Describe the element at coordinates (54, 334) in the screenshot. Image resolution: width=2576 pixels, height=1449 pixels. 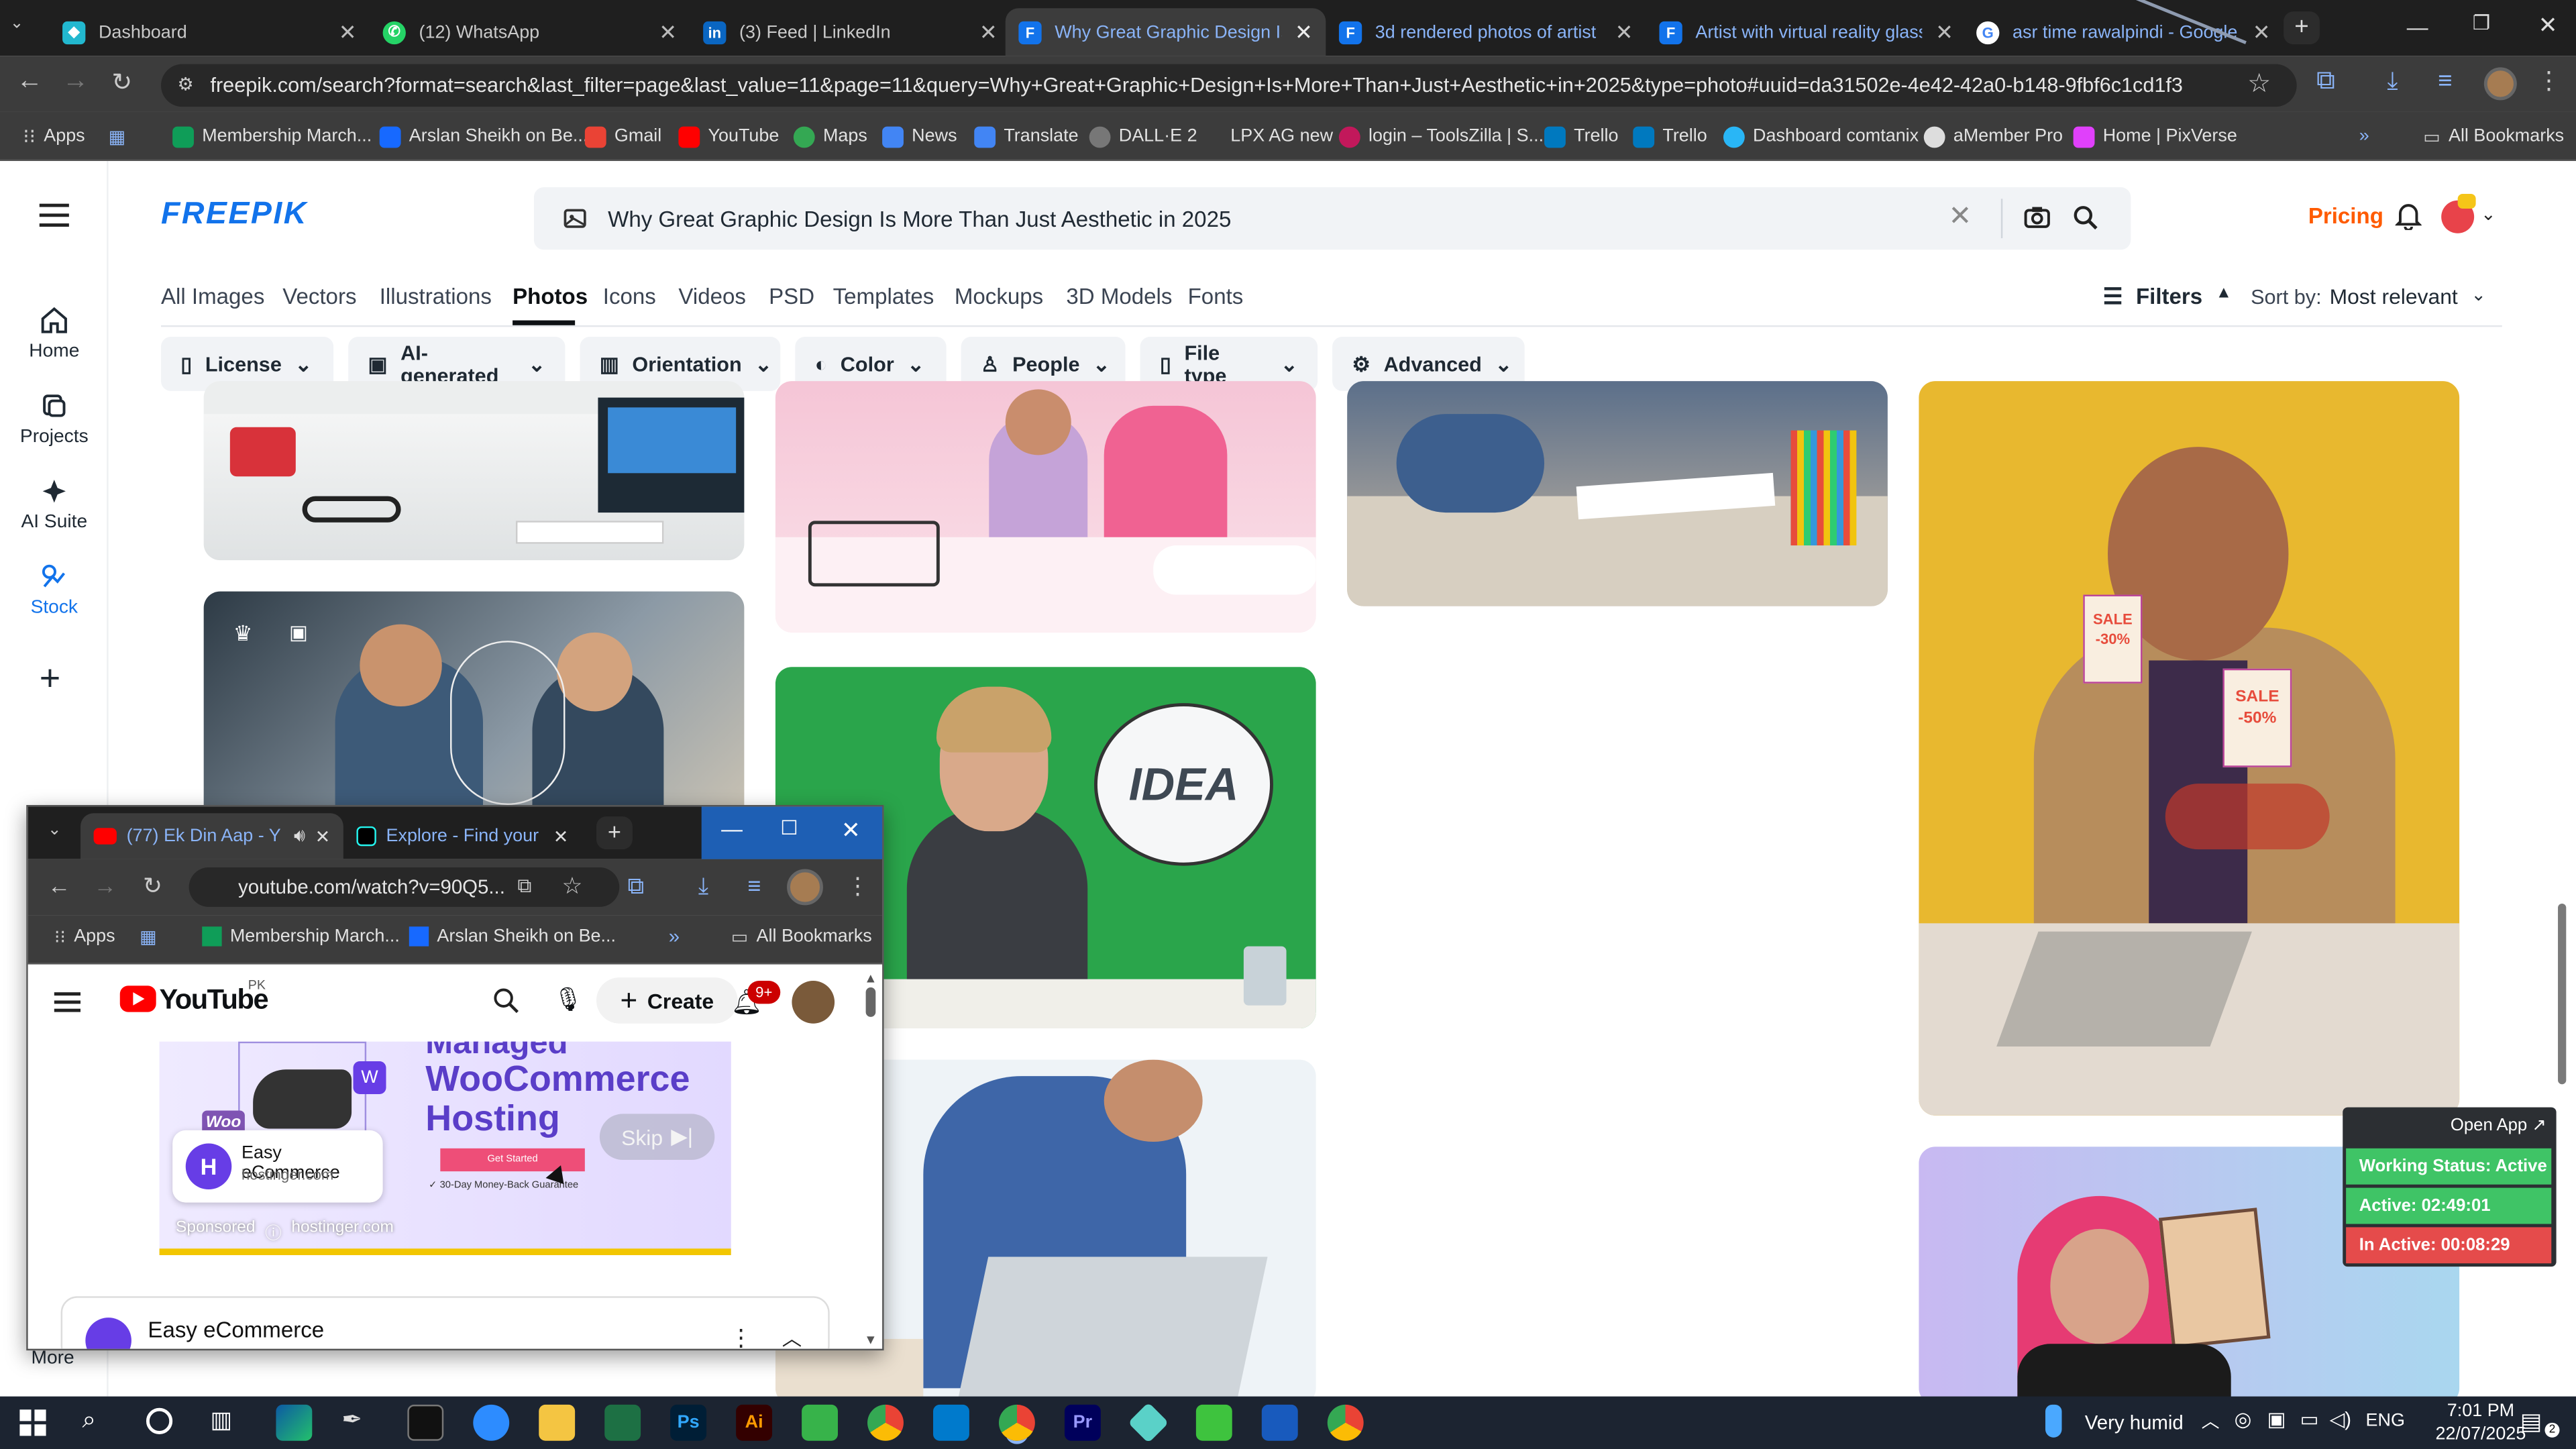
I see `sidebar-item-home: Home` at that location.